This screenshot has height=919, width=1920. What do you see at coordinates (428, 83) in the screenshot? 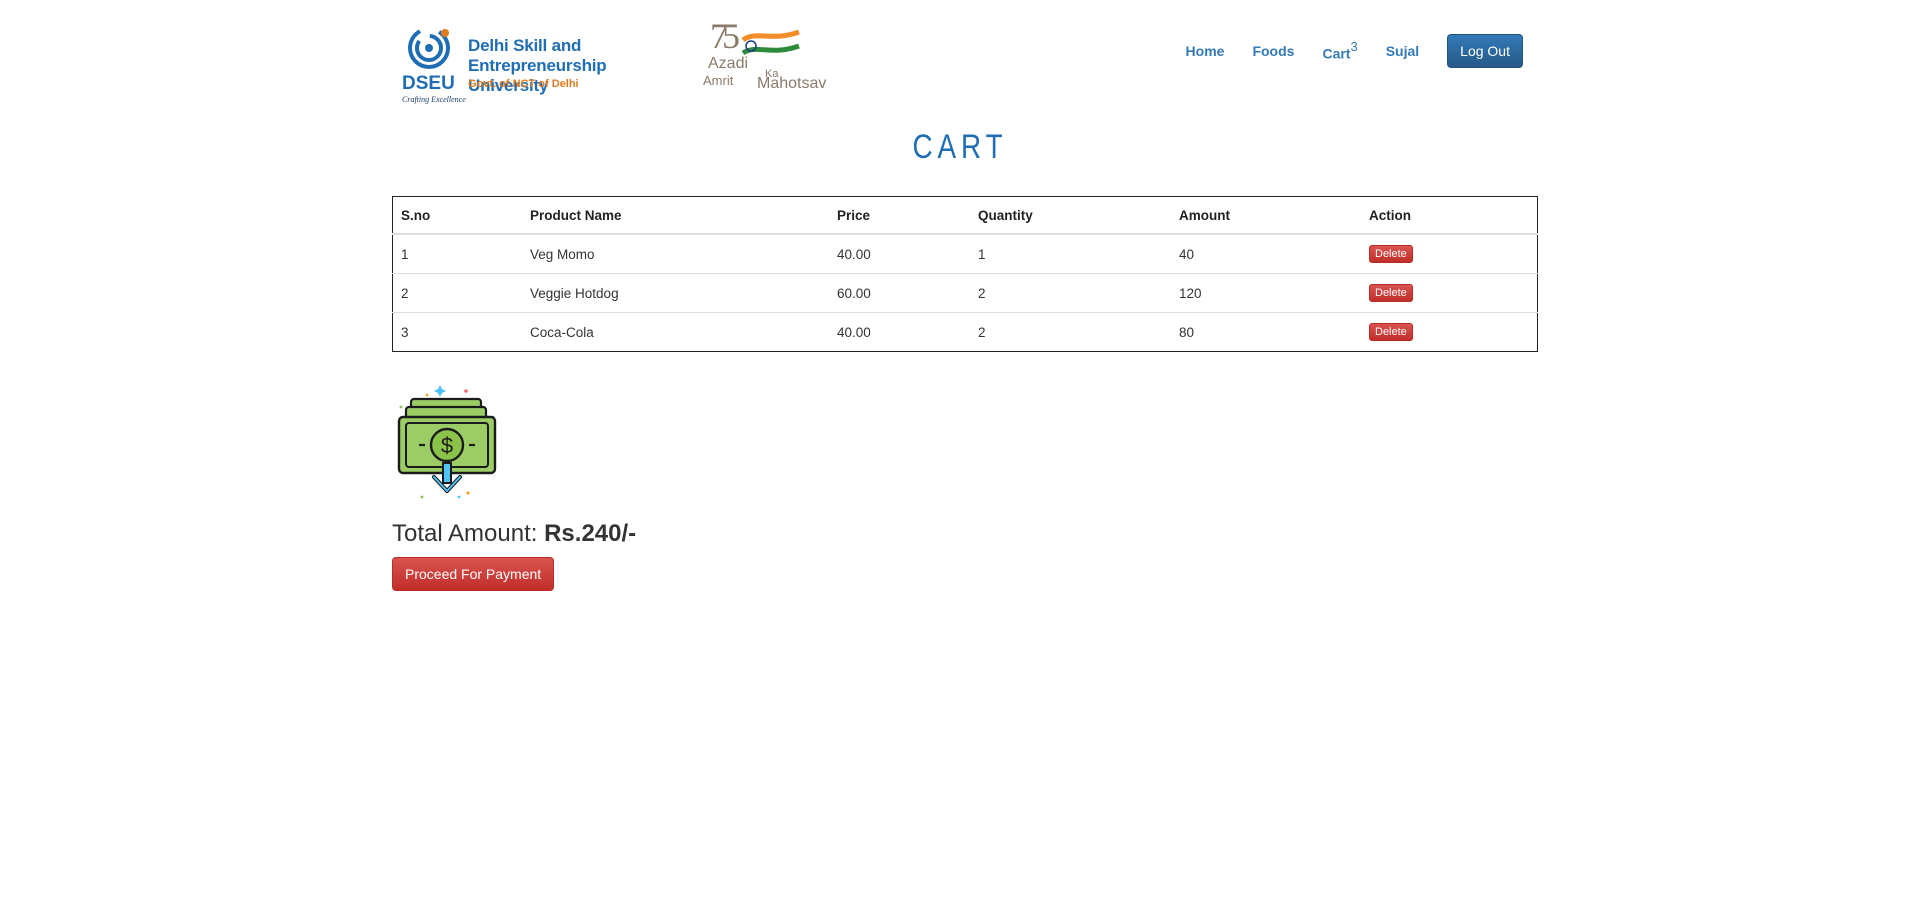
I see `dseu-abbreviation: DSEU` at bounding box center [428, 83].